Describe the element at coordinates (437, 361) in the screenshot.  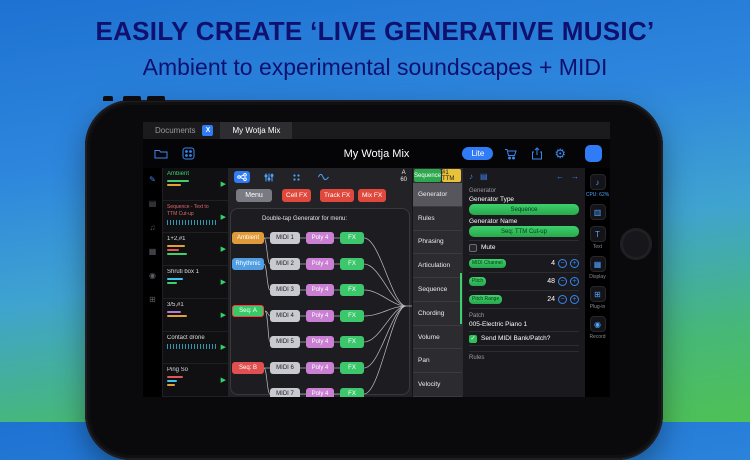
I see `category-pan: Pan` at that location.